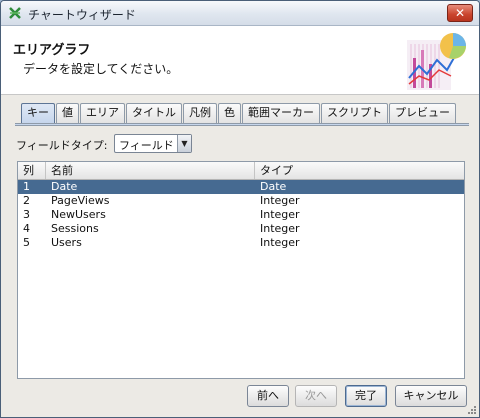 The width and height of the screenshot is (480, 418). What do you see at coordinates (366, 396) in the screenshot?
I see `finish-button: 完了` at bounding box center [366, 396].